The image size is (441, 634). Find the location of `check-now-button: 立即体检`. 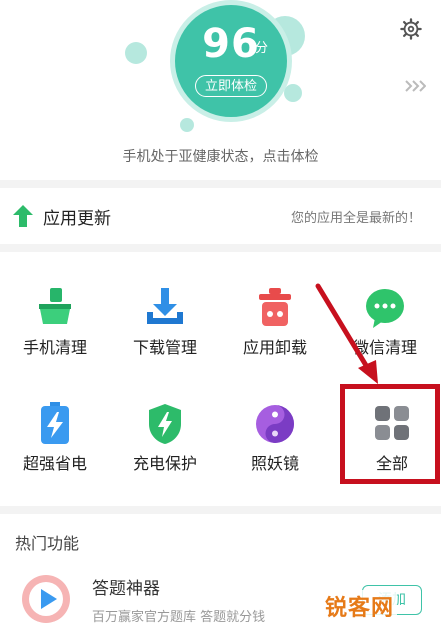

check-now-button: 立即体检 is located at coordinates (231, 86).